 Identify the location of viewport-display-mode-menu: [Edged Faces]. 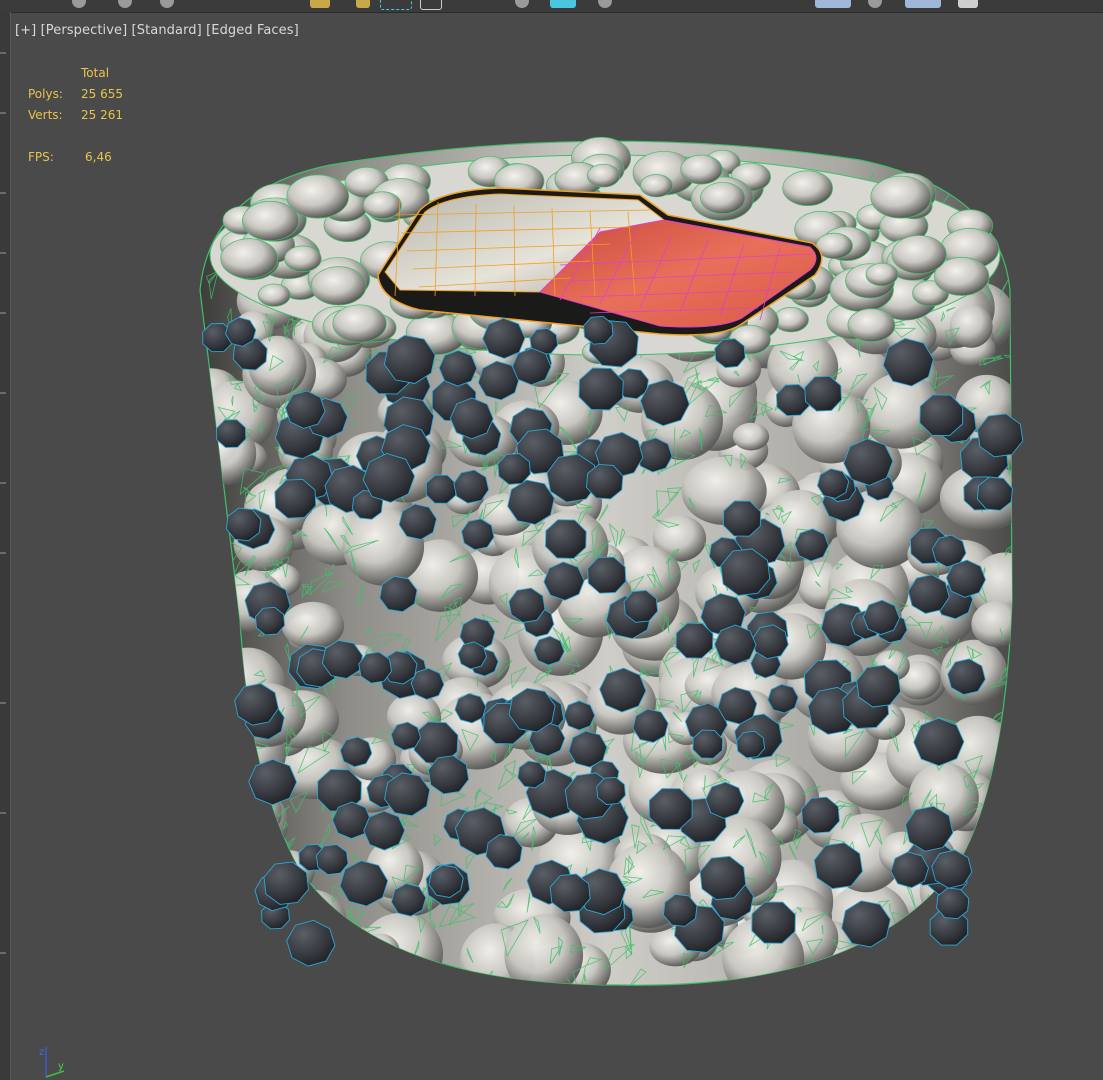
(252, 30).